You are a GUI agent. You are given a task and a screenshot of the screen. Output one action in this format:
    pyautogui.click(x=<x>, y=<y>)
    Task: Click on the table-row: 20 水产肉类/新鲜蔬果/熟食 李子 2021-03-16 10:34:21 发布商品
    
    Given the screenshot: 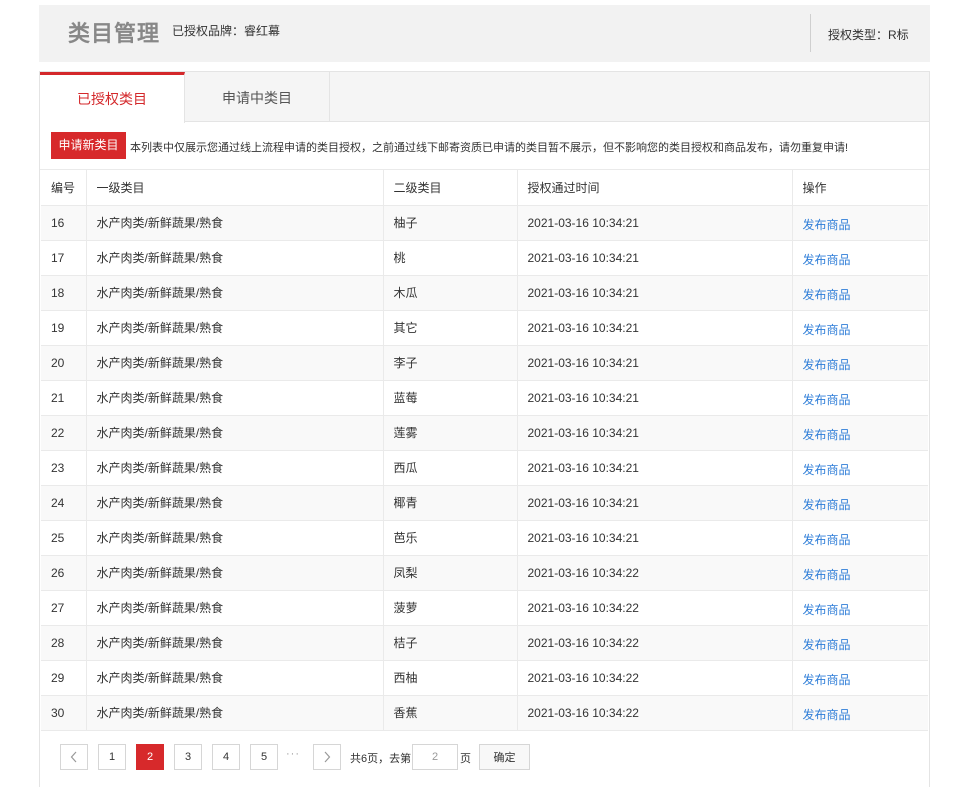 What is the action you would take?
    pyautogui.click(x=484, y=363)
    